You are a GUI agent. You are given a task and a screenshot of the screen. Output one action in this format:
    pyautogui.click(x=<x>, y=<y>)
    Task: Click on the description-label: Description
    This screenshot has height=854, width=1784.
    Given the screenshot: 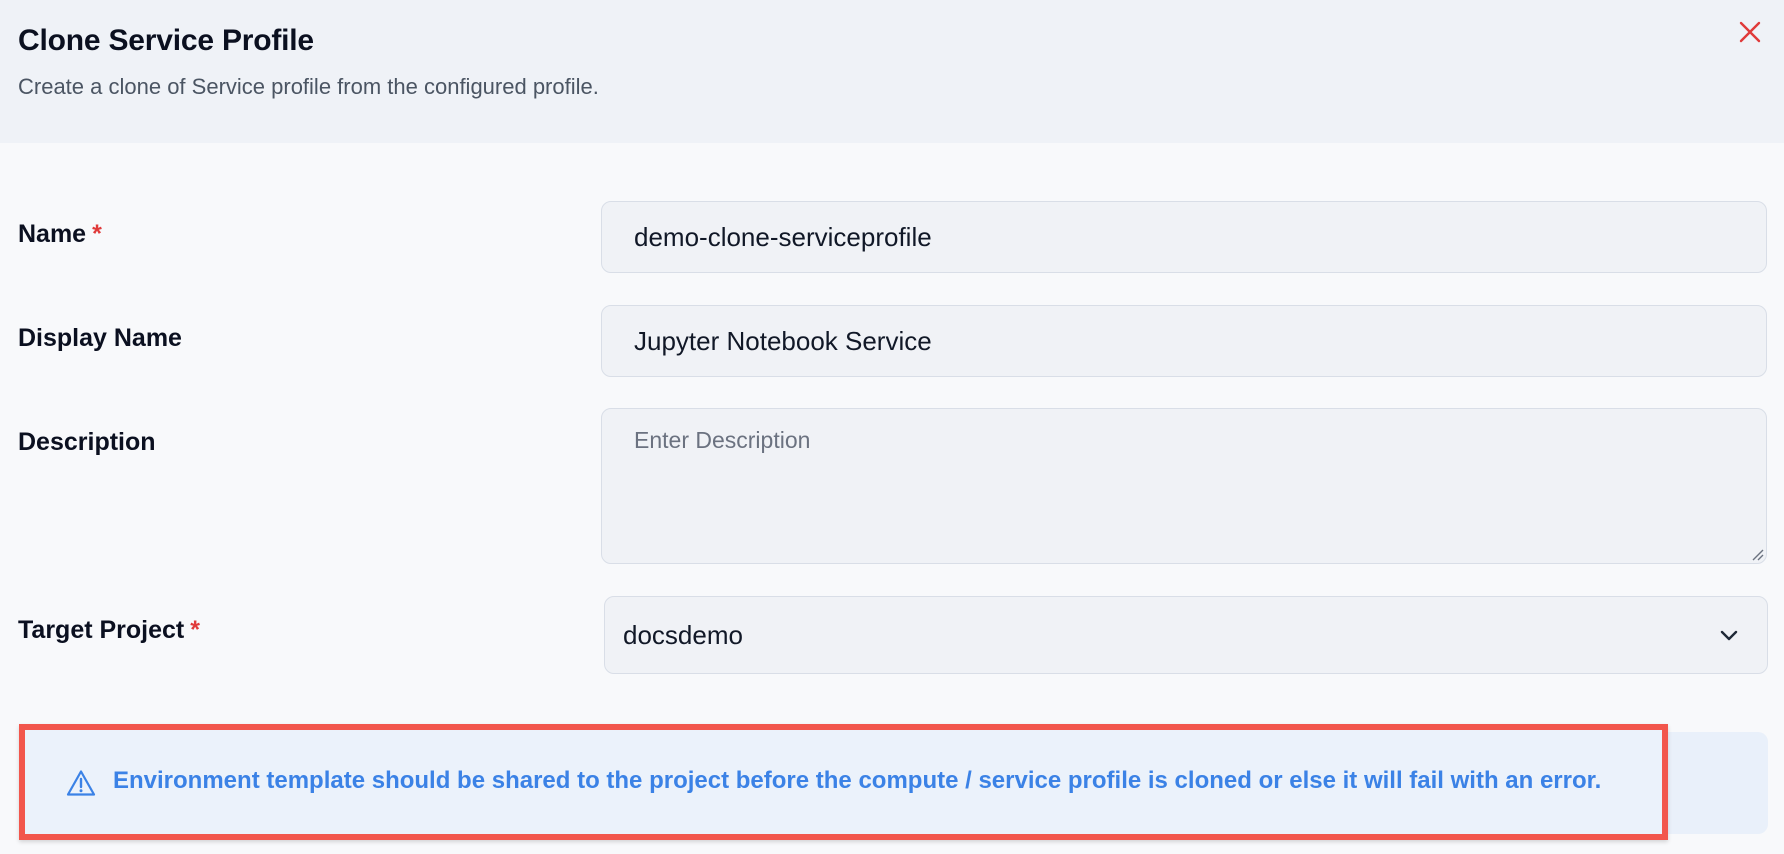 What is the action you would take?
    pyautogui.click(x=87, y=442)
    